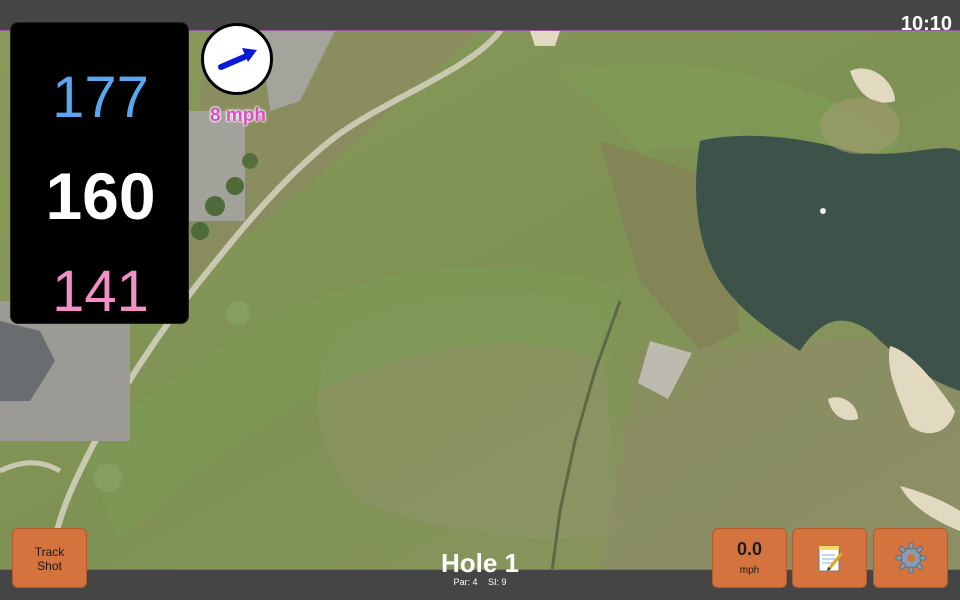 This screenshot has height=600, width=960. Describe the element at coordinates (465, 582) in the screenshot. I see `hole-par: Par: 4` at that location.